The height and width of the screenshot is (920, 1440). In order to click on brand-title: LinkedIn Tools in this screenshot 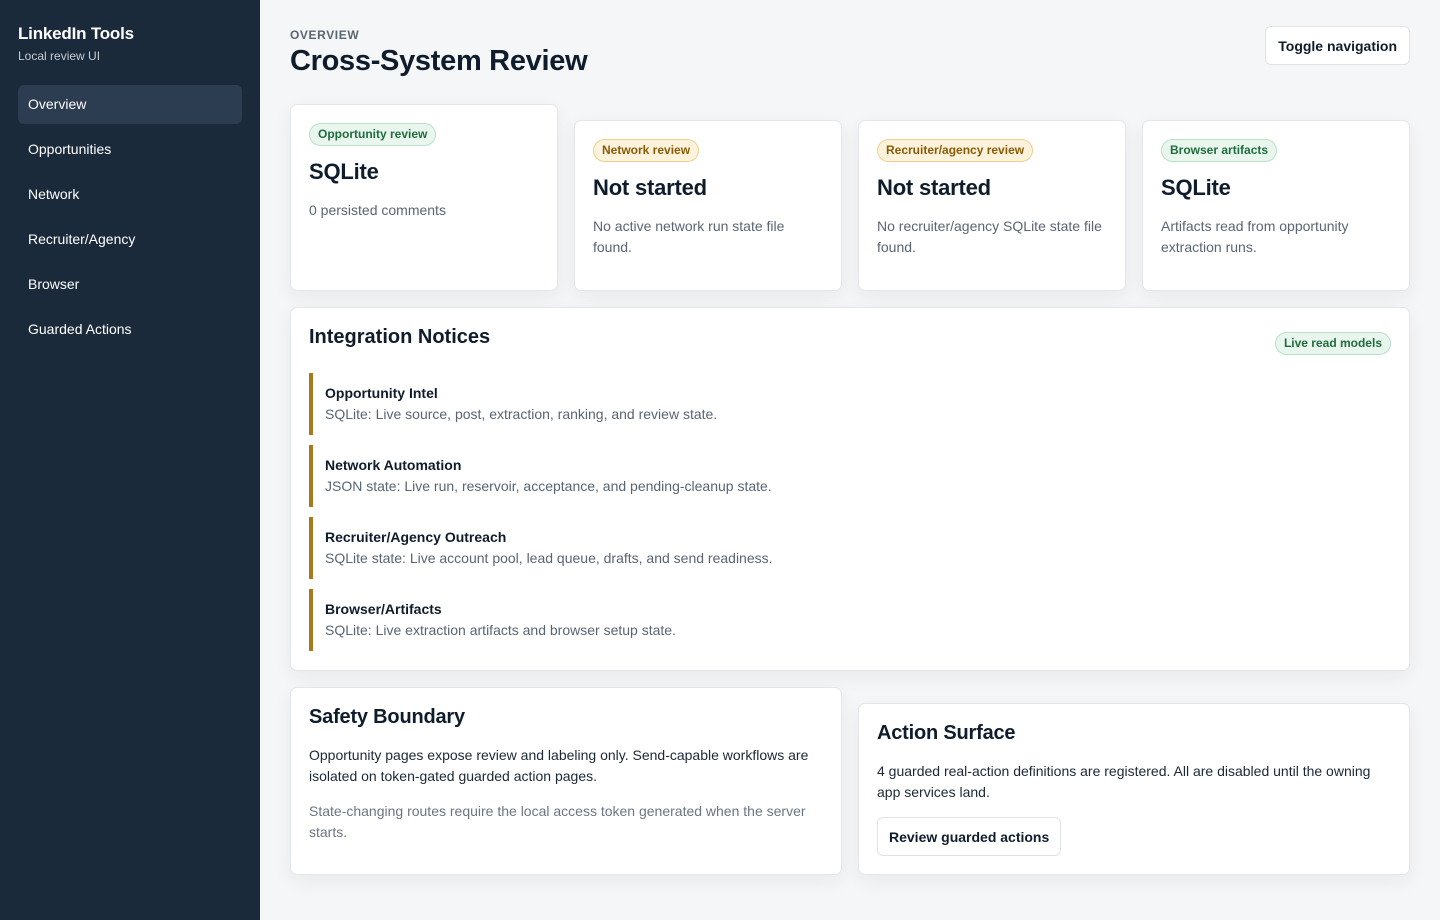, I will do `click(76, 33)`.